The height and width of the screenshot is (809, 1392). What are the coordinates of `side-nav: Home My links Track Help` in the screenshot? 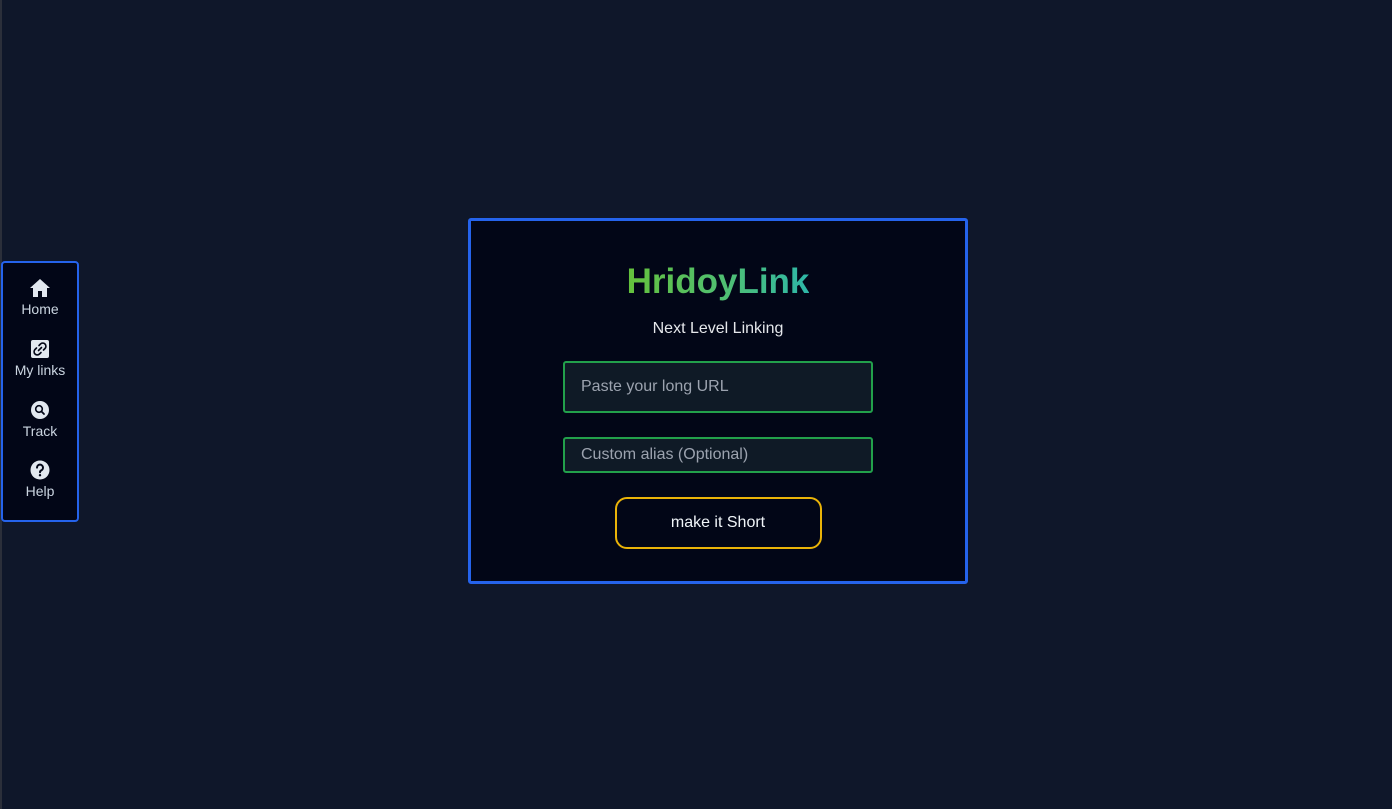 It's located at (40, 391).